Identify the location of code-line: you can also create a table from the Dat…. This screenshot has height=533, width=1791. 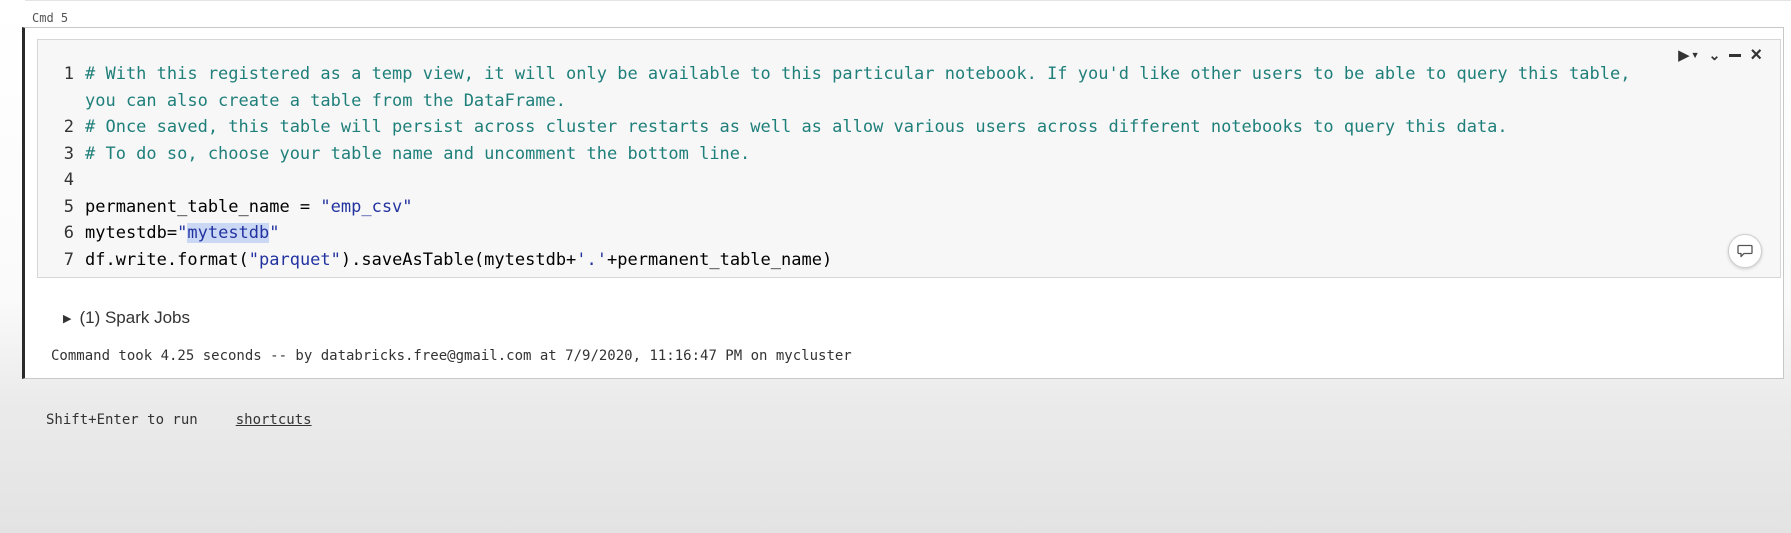
(891, 101).